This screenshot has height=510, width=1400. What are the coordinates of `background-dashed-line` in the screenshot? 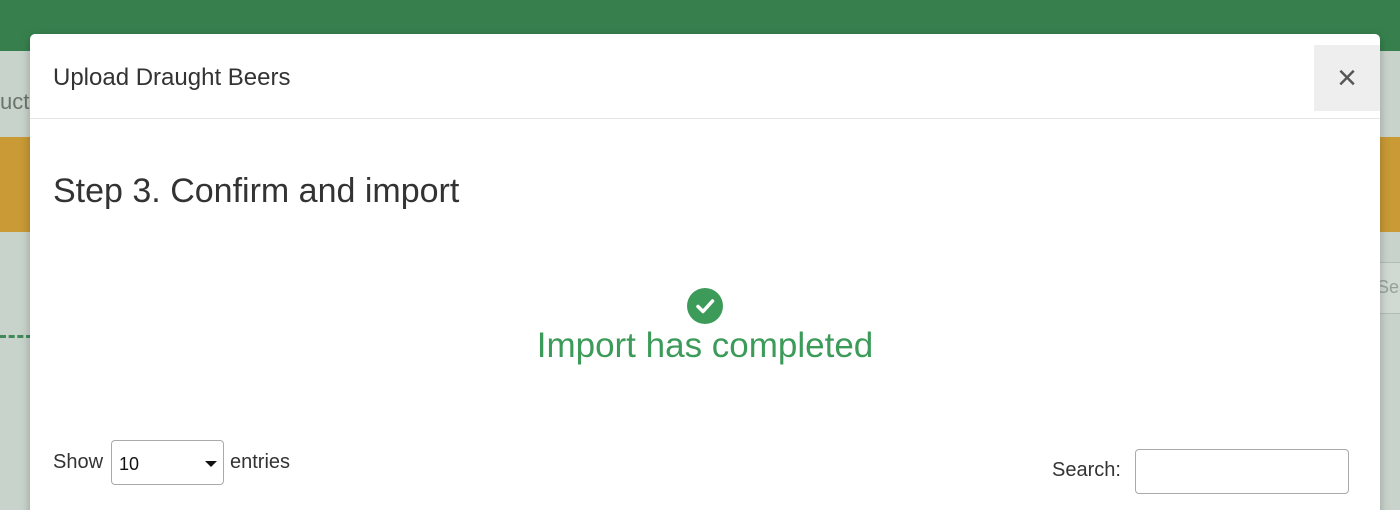 It's located at (16, 336).